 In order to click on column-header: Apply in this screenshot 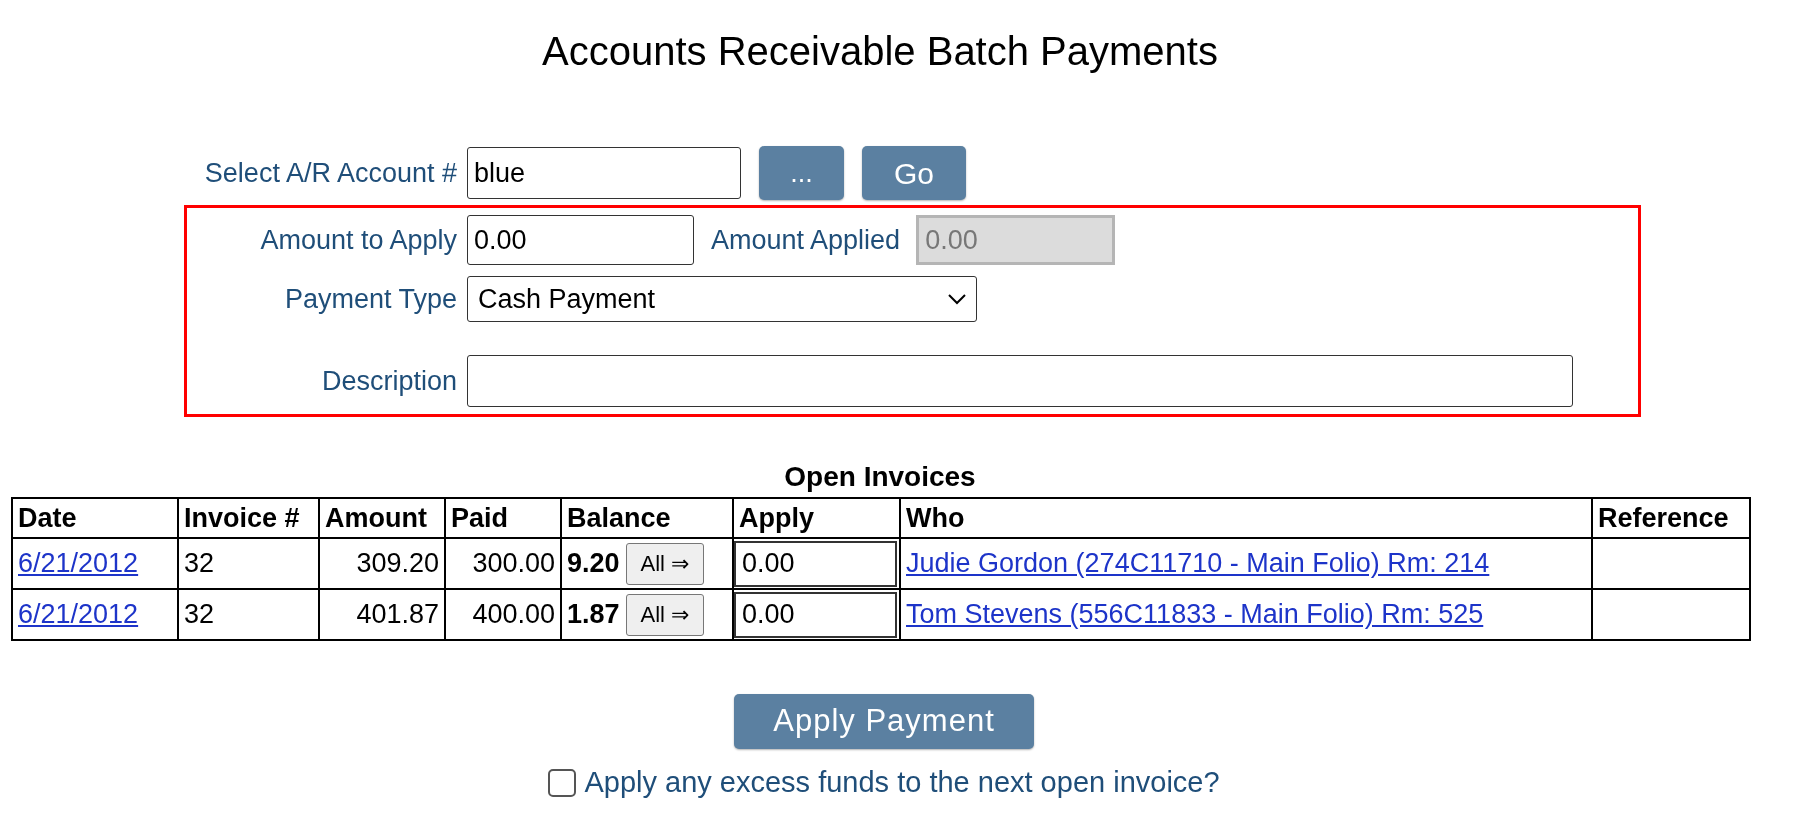, I will do `click(816, 518)`.